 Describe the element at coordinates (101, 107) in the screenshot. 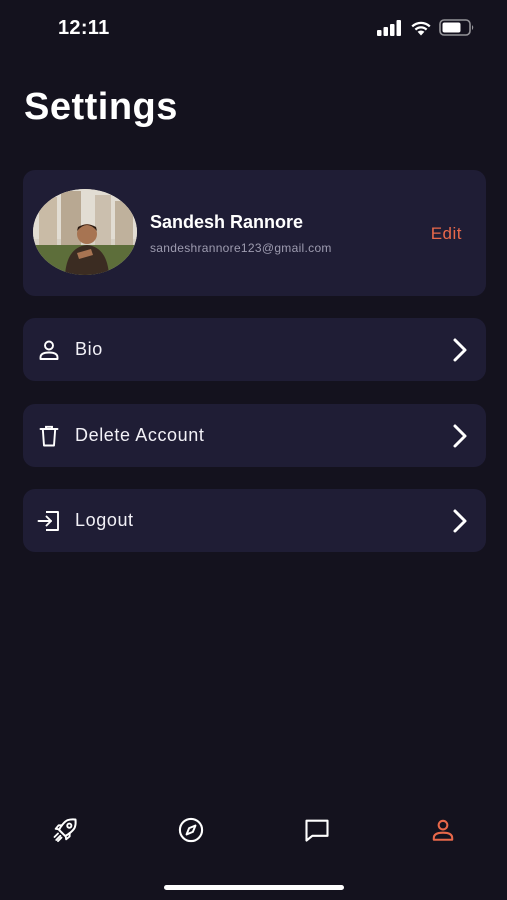

I see `page-title: Settings` at that location.